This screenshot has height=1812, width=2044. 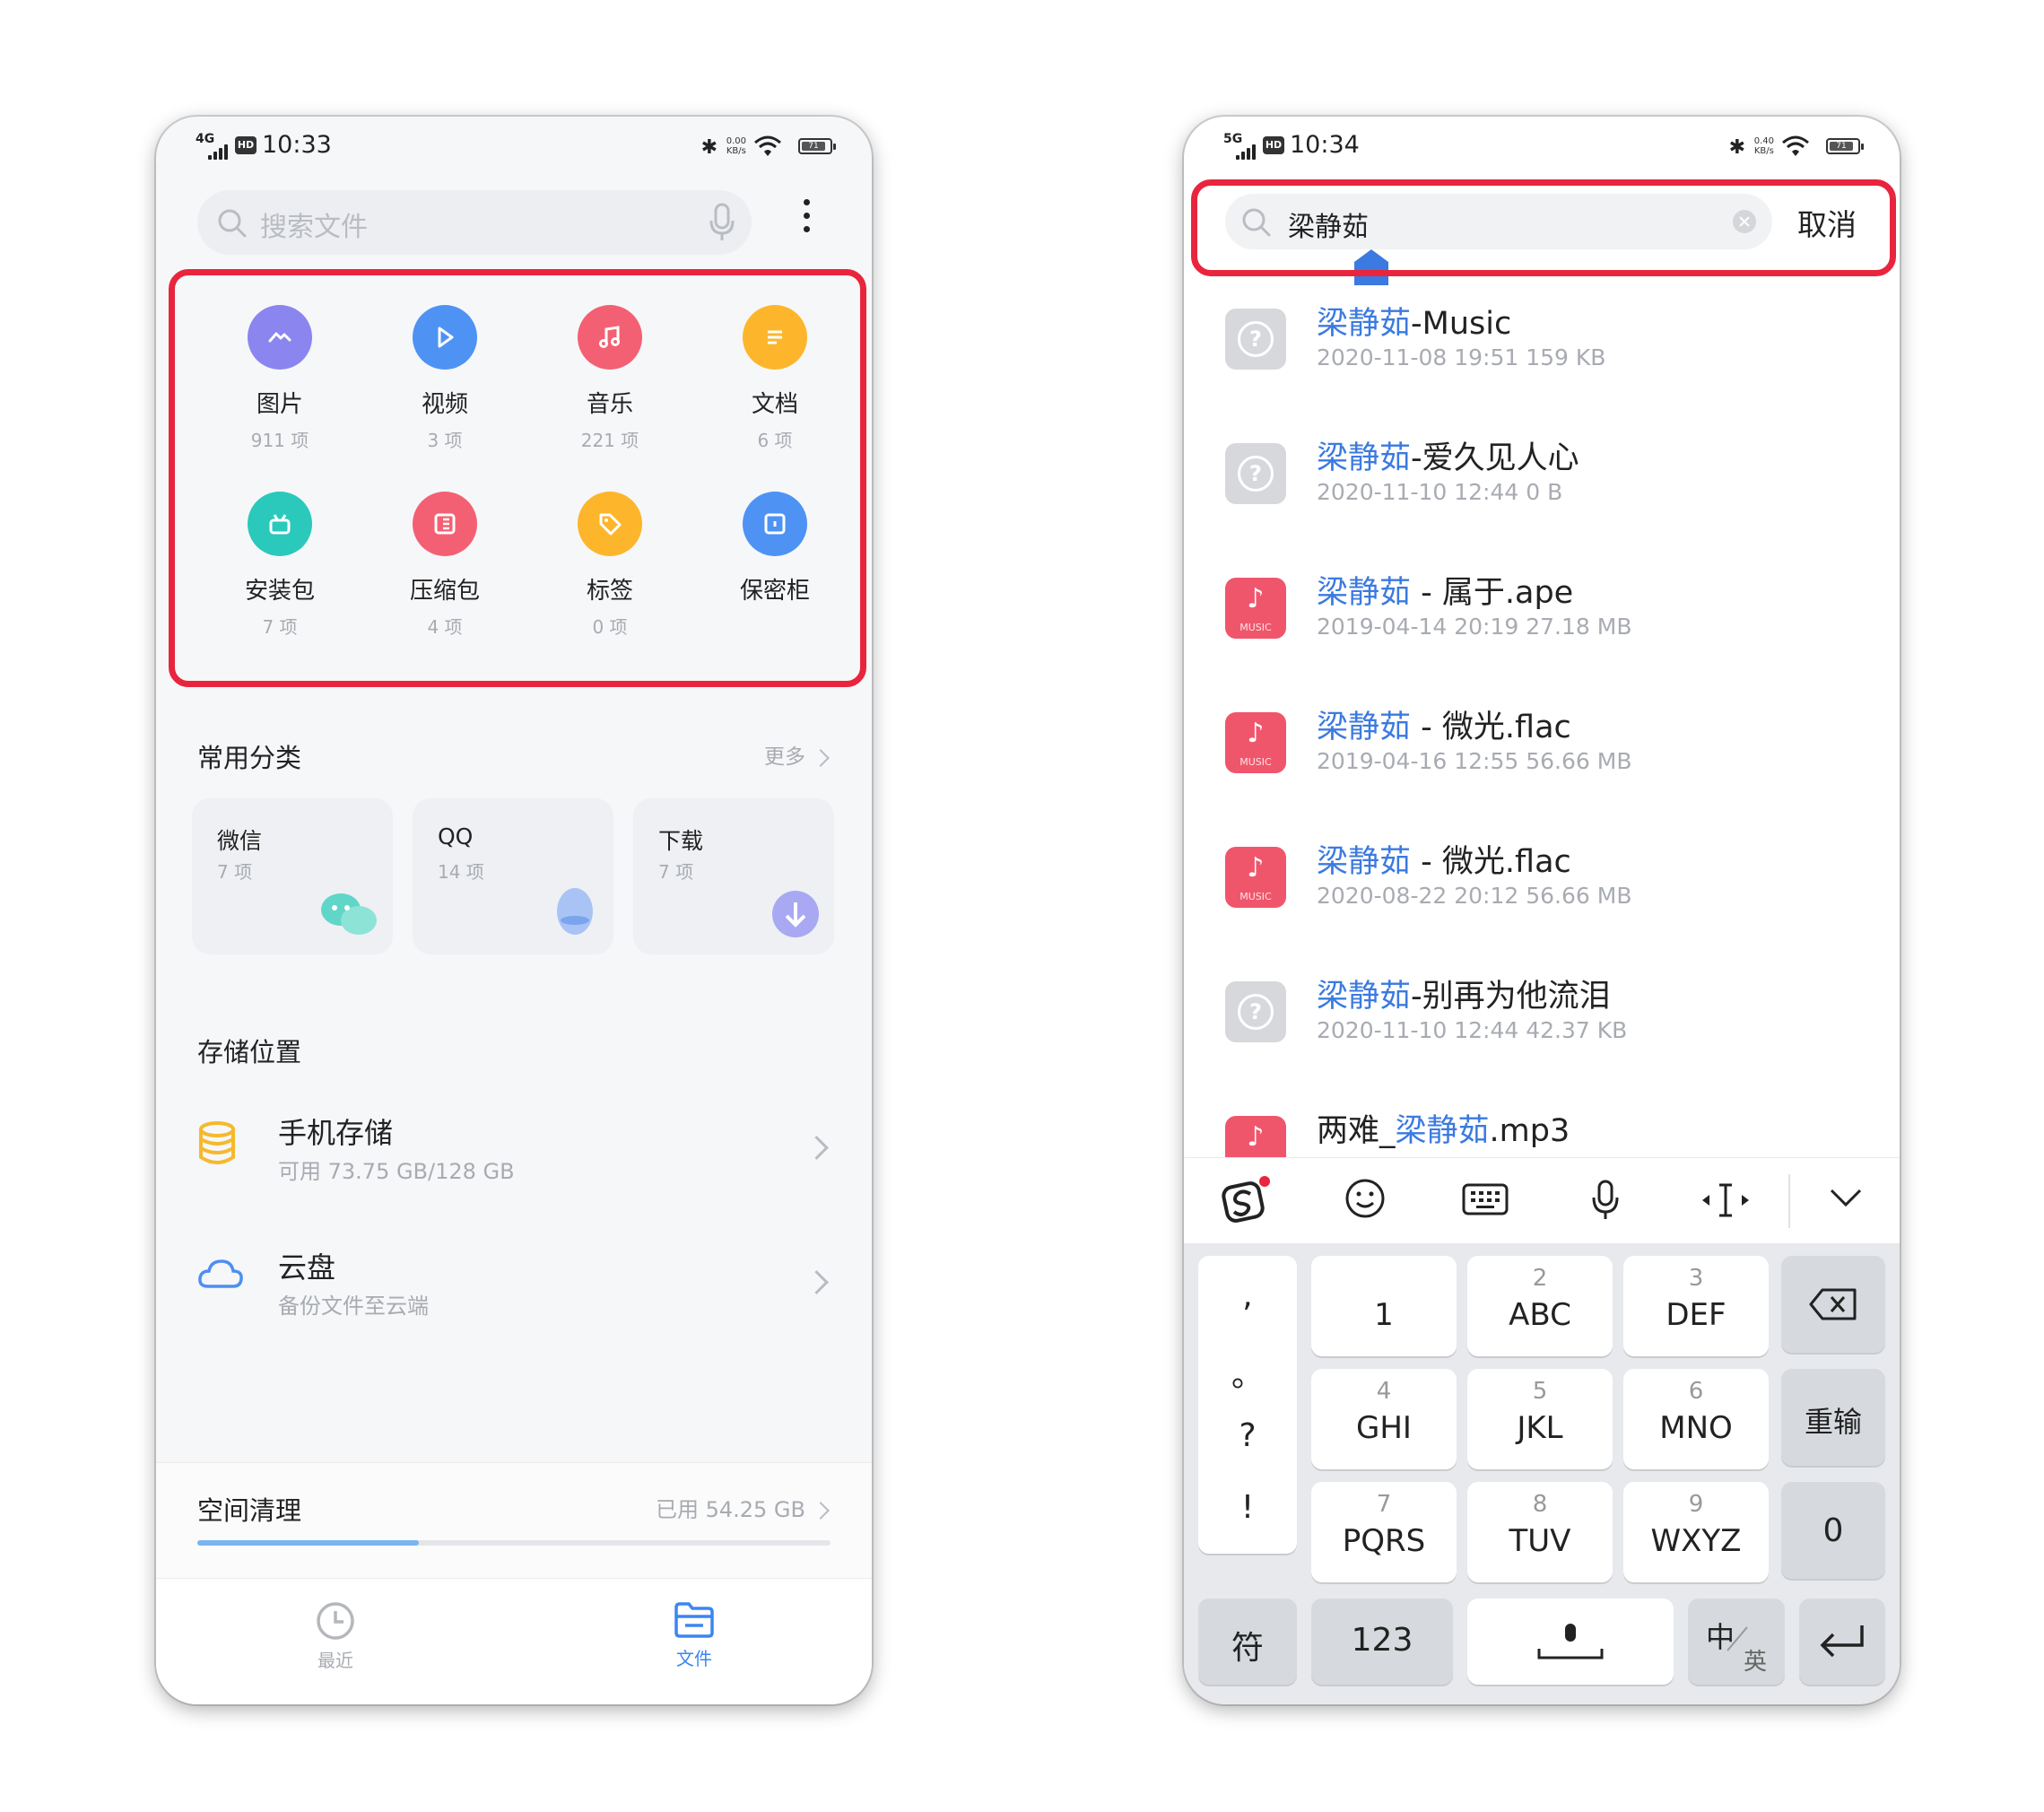 What do you see at coordinates (1842, 1642) in the screenshot?
I see `enter-key` at bounding box center [1842, 1642].